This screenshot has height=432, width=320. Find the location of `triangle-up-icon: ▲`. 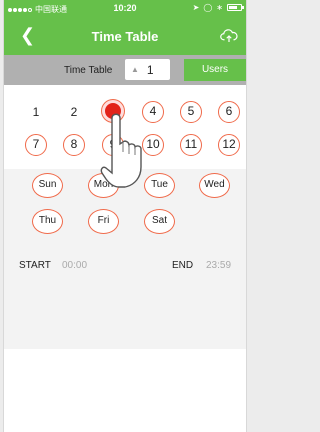

triangle-up-icon: ▲ is located at coordinates (135, 69).